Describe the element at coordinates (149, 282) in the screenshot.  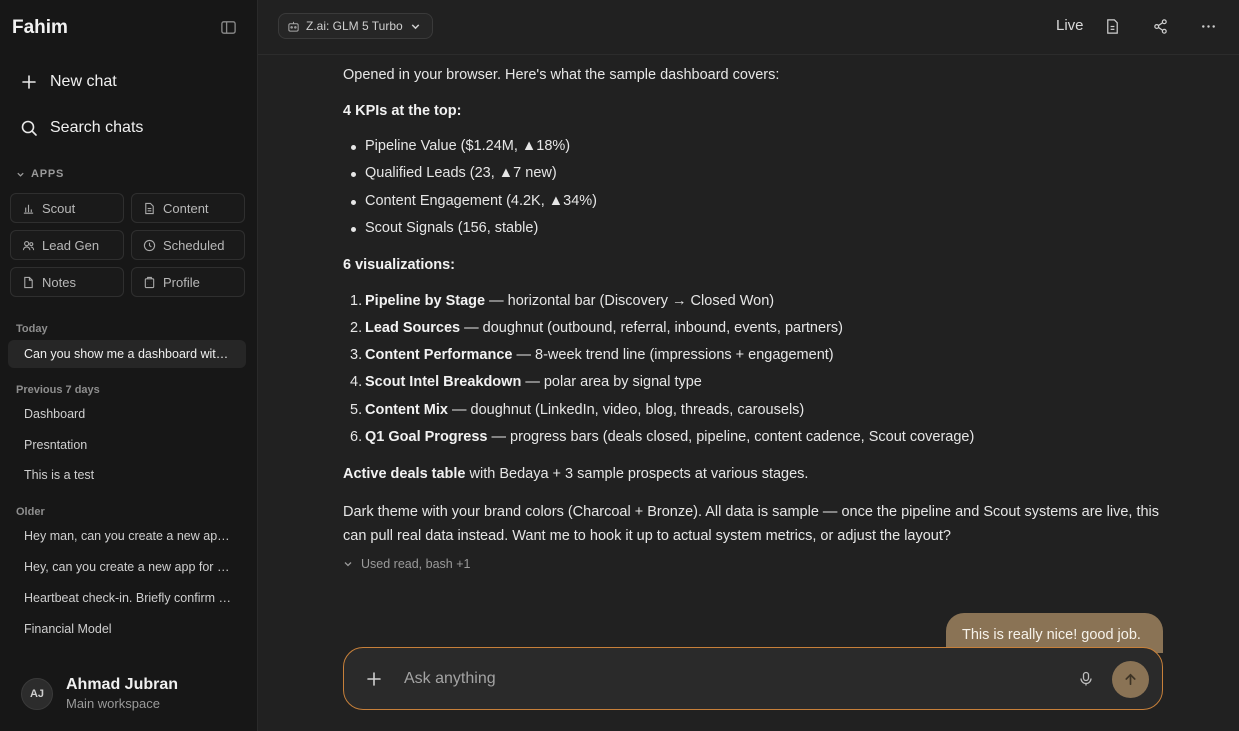
I see `building-icon` at that location.